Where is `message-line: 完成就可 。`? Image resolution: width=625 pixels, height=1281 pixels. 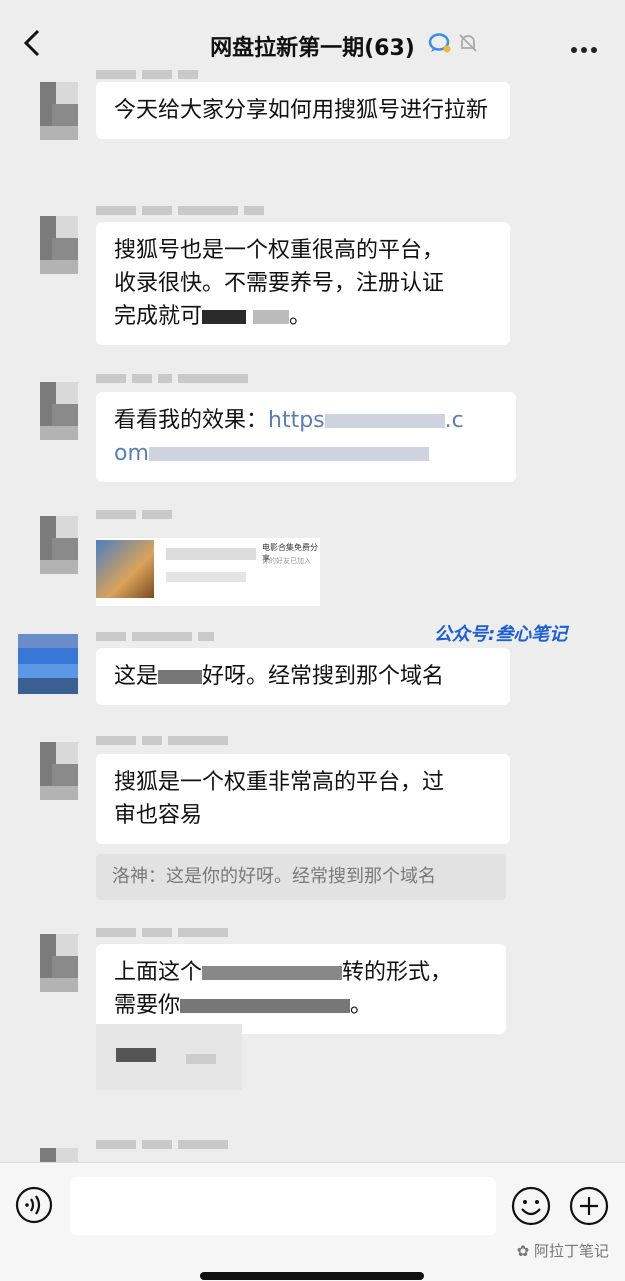
message-line: 完成就可 。 is located at coordinates (213, 316).